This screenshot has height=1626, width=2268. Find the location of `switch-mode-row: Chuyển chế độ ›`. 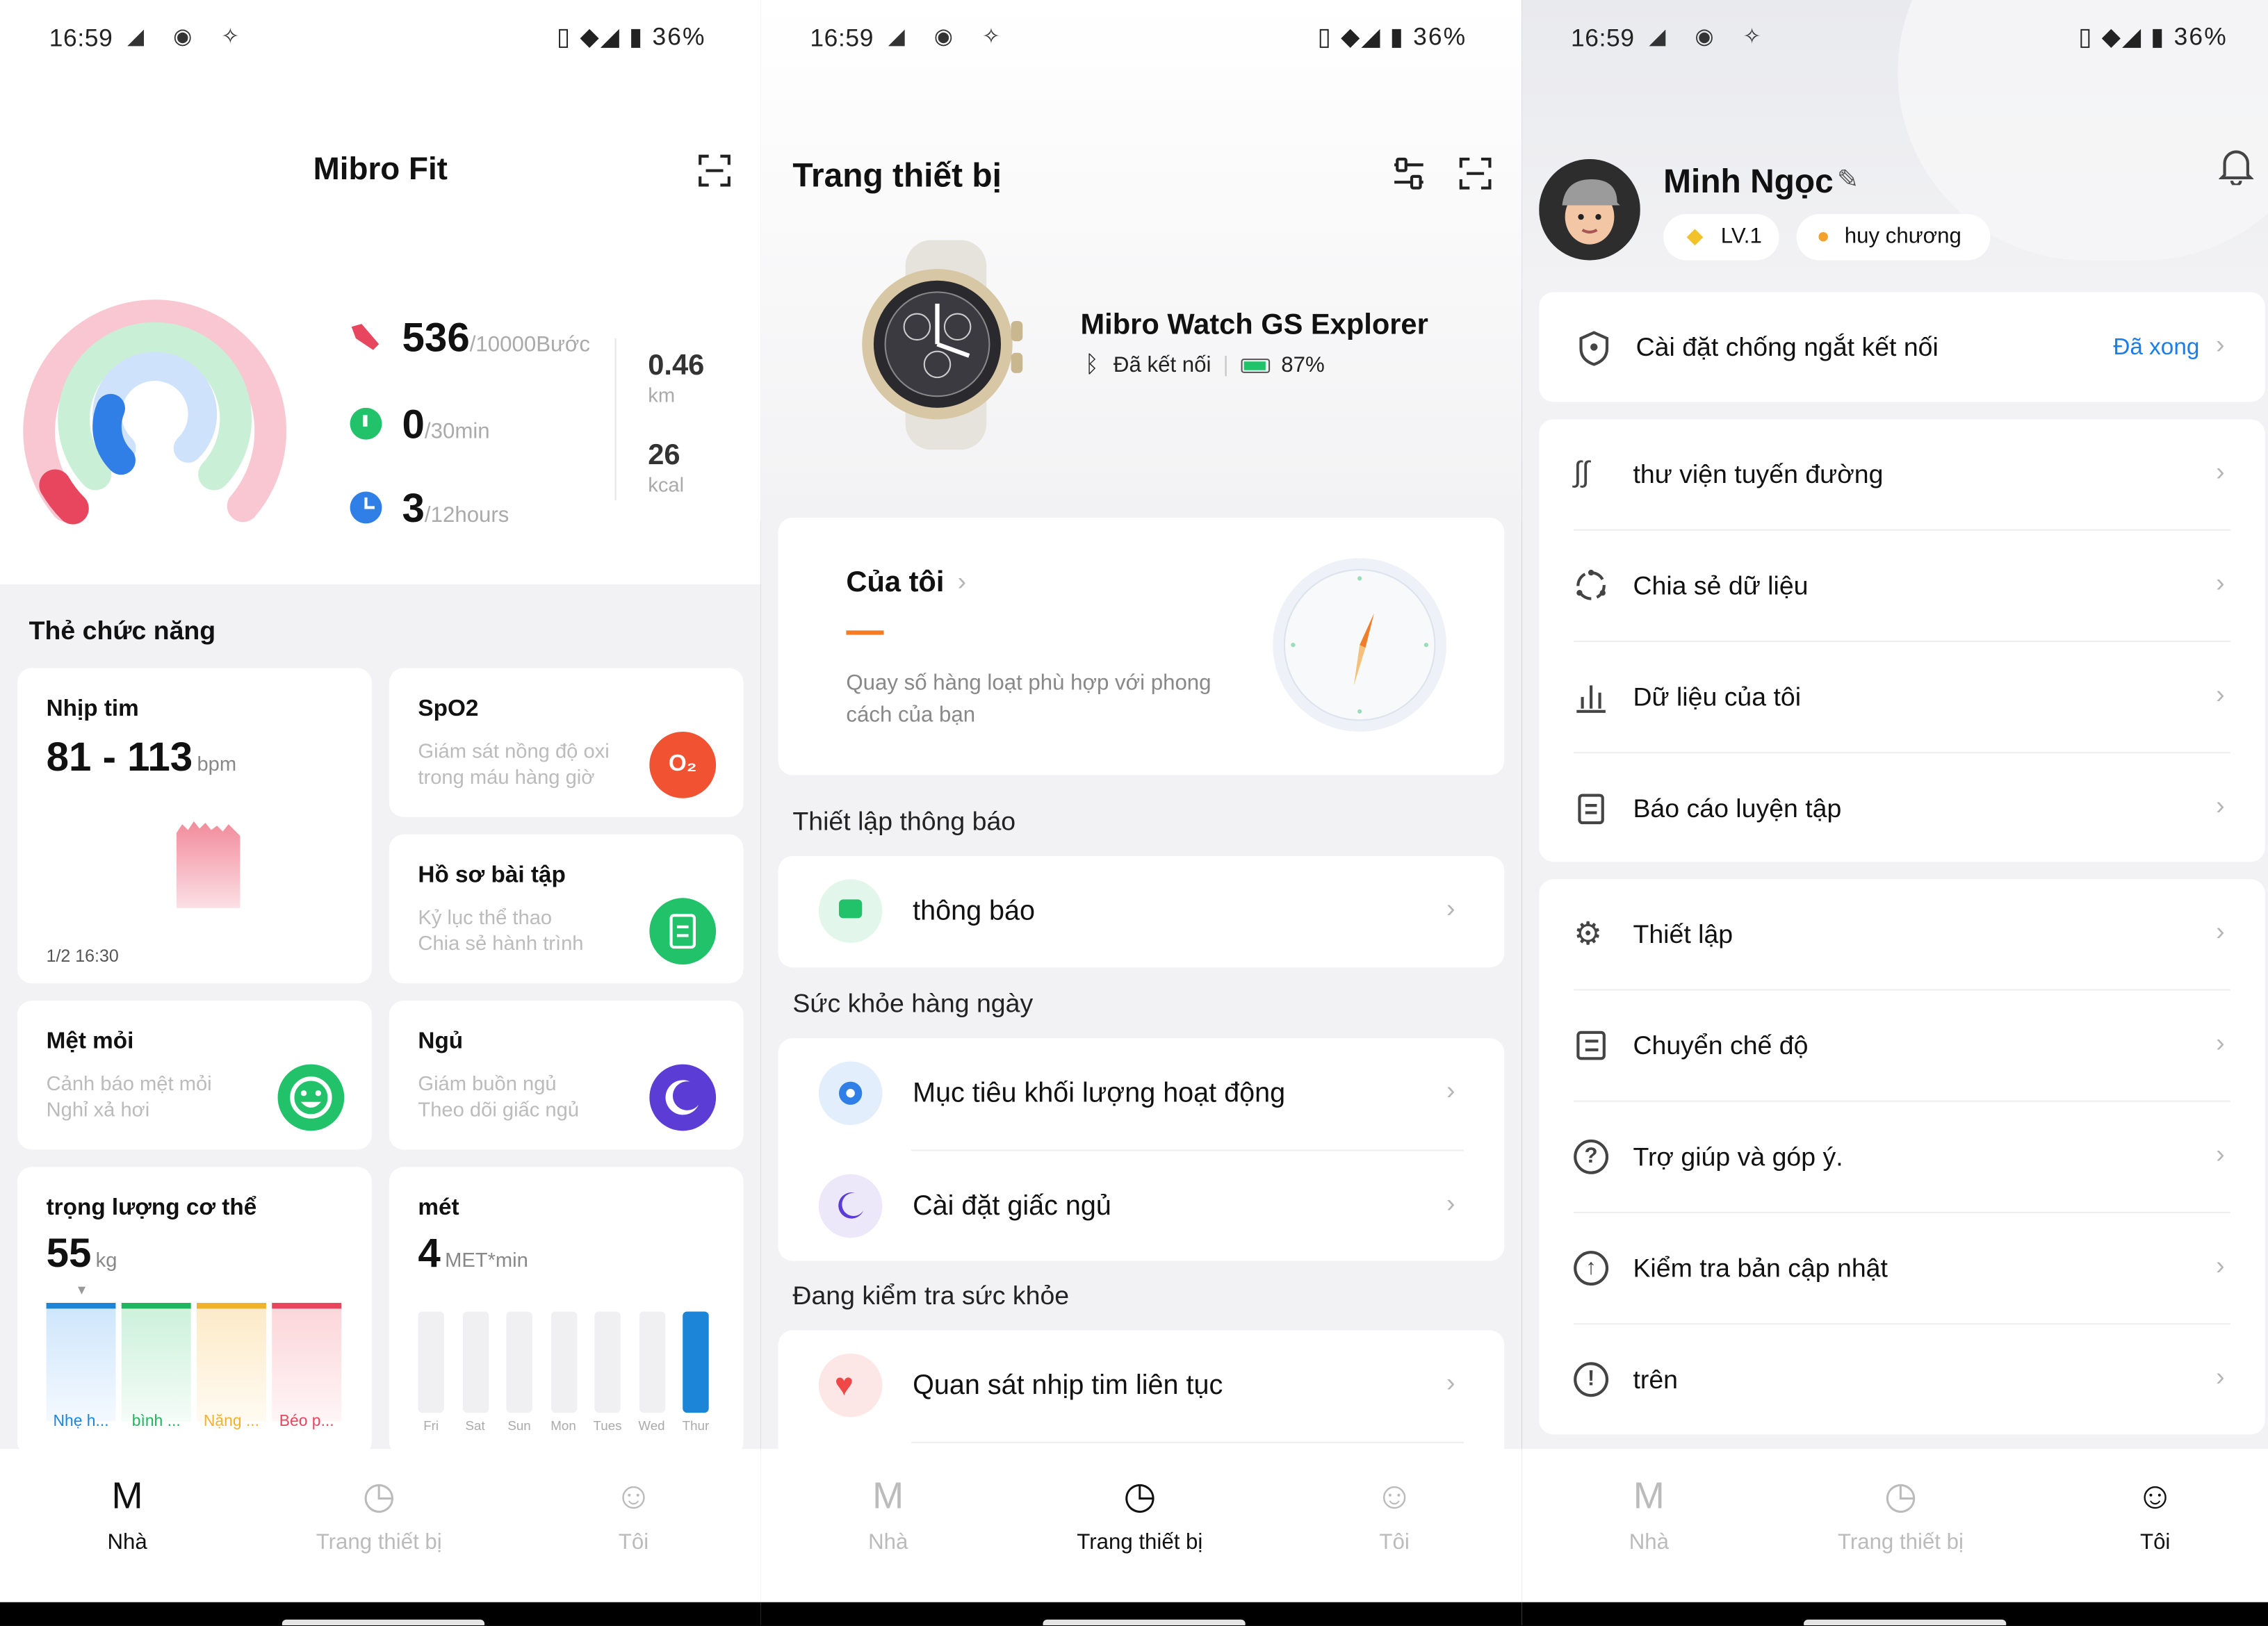

switch-mode-row: Chuyển chế độ › is located at coordinates (1902, 1045).